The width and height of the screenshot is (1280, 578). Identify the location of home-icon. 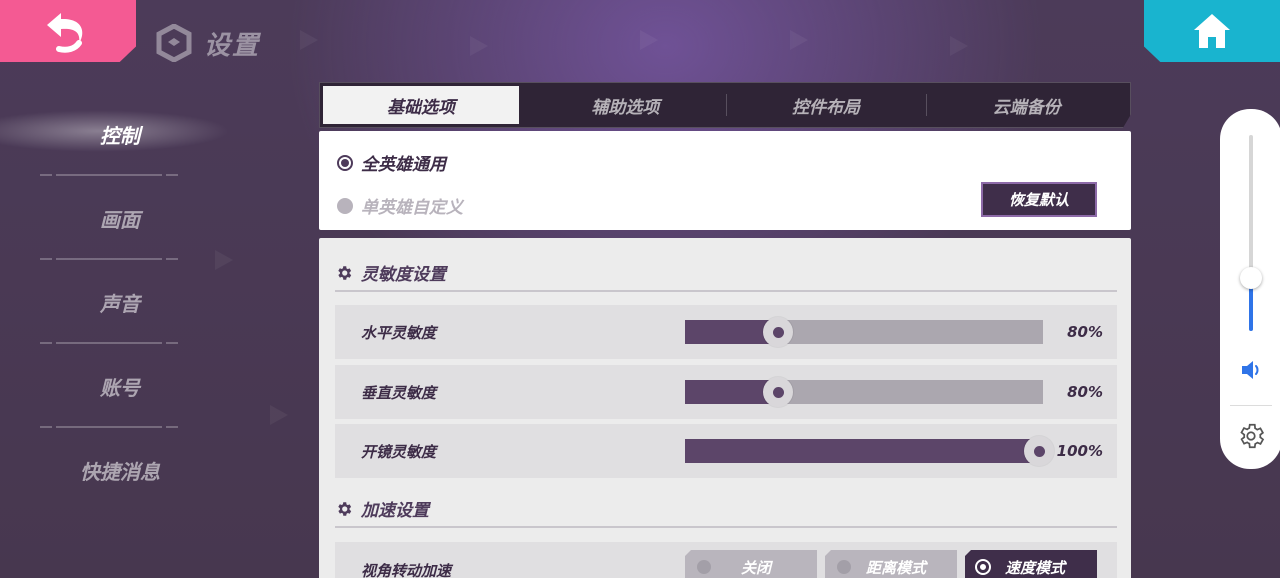
(1212, 31).